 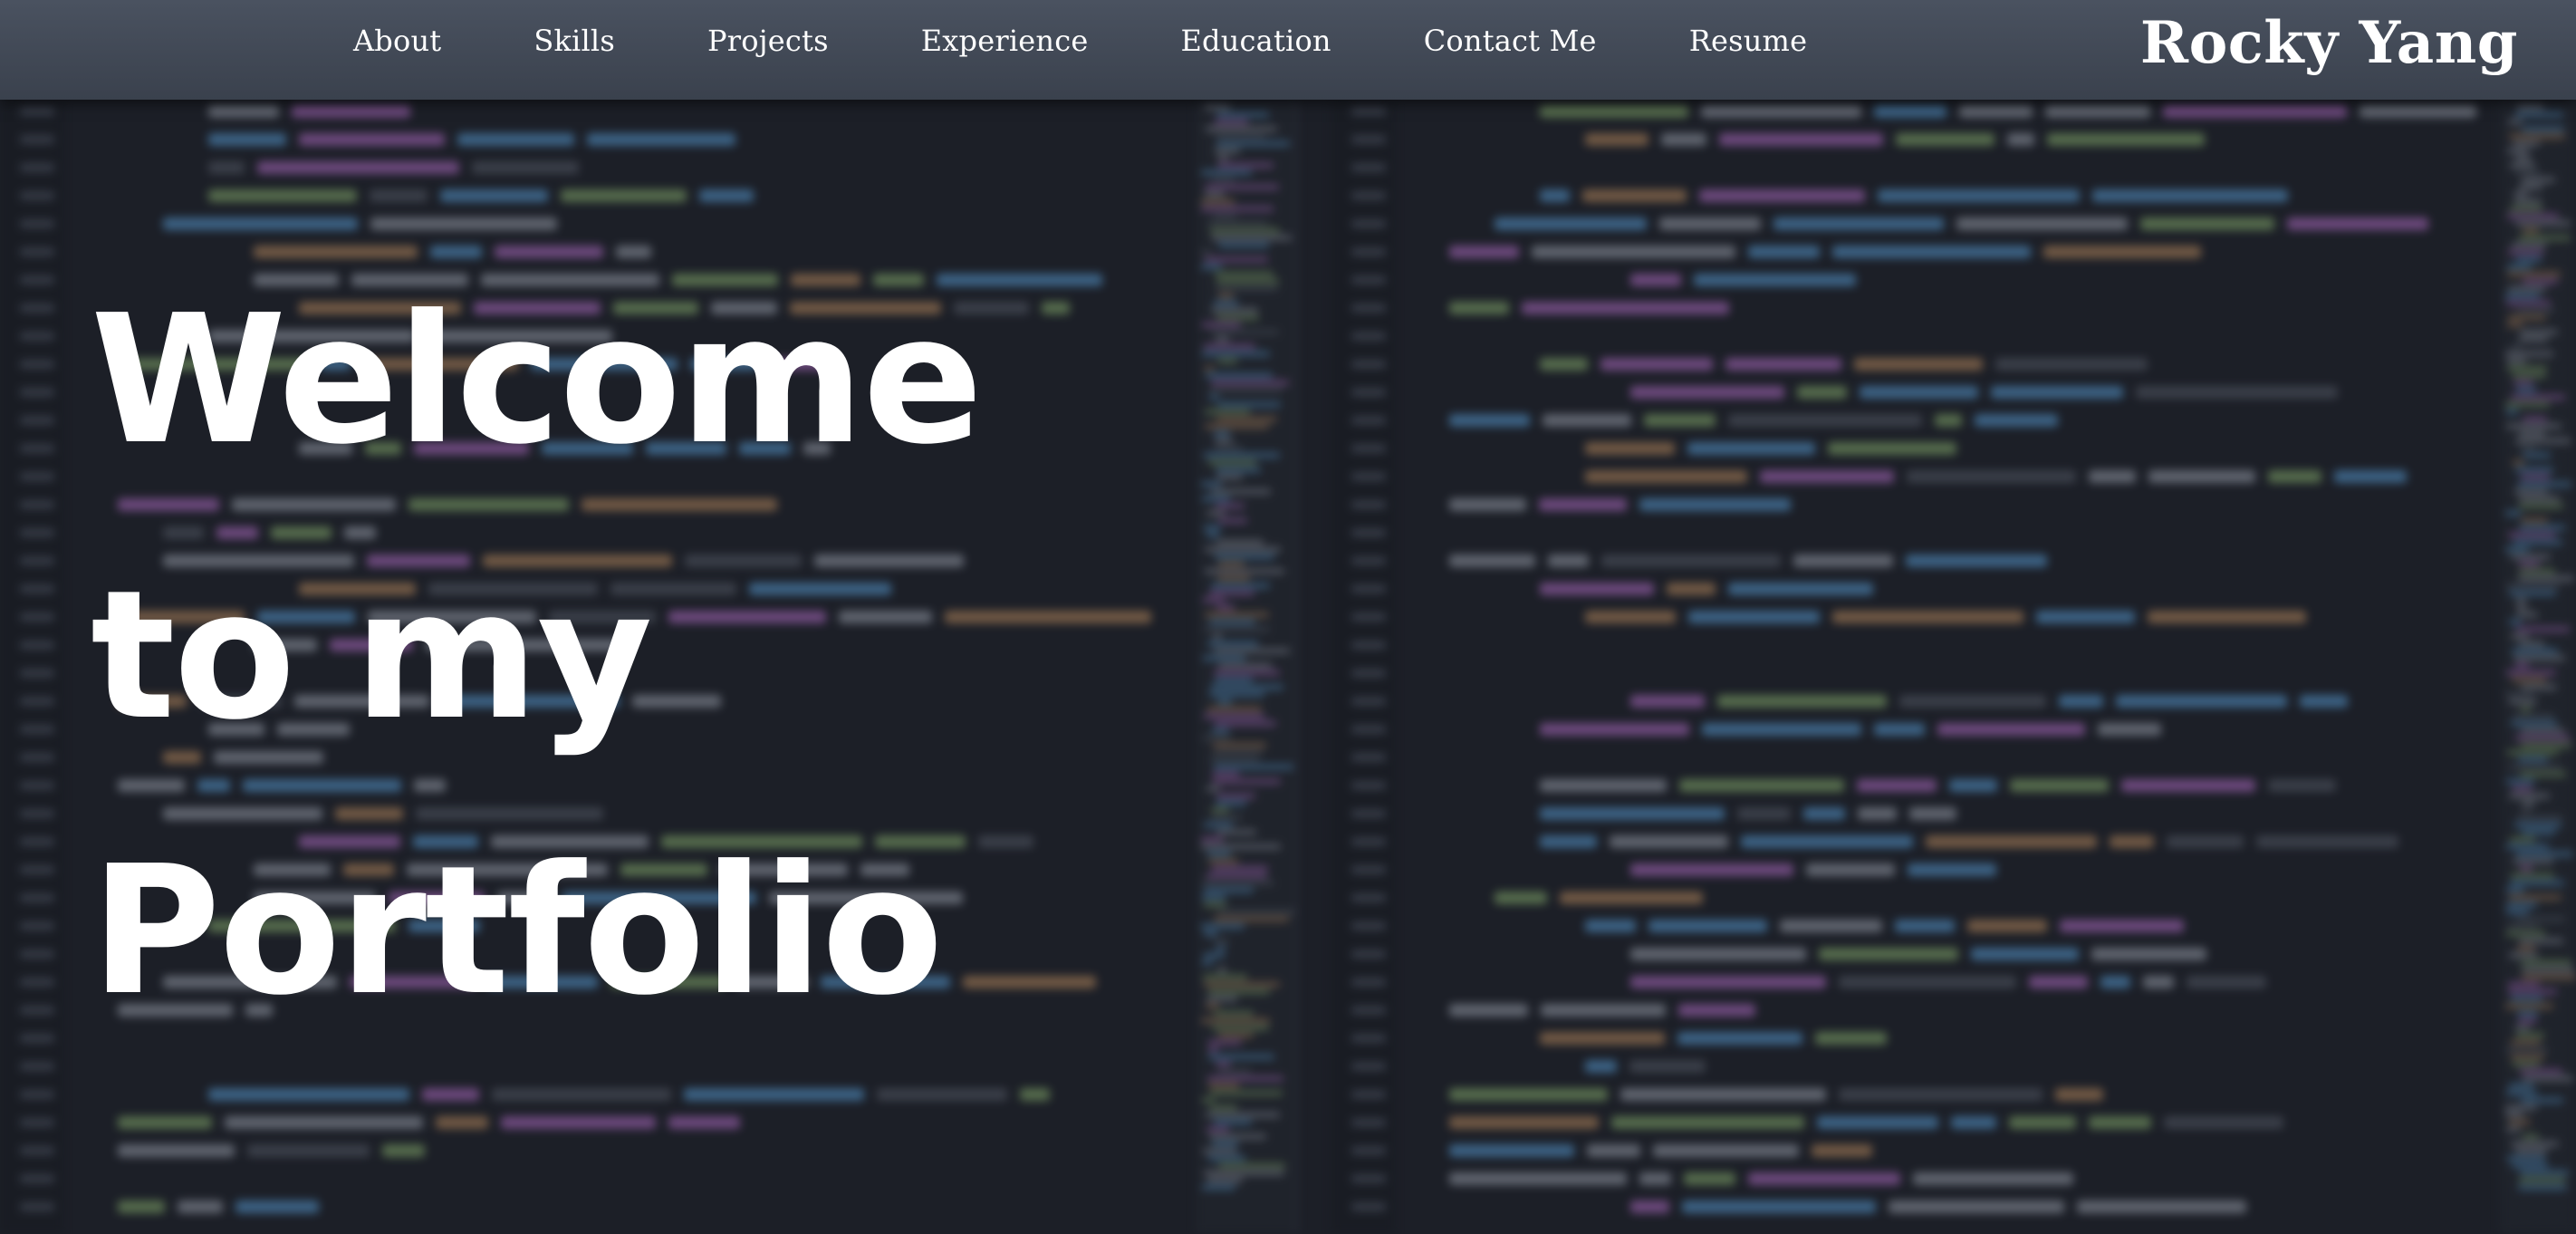 I want to click on minimap-left, so click(x=1245, y=667).